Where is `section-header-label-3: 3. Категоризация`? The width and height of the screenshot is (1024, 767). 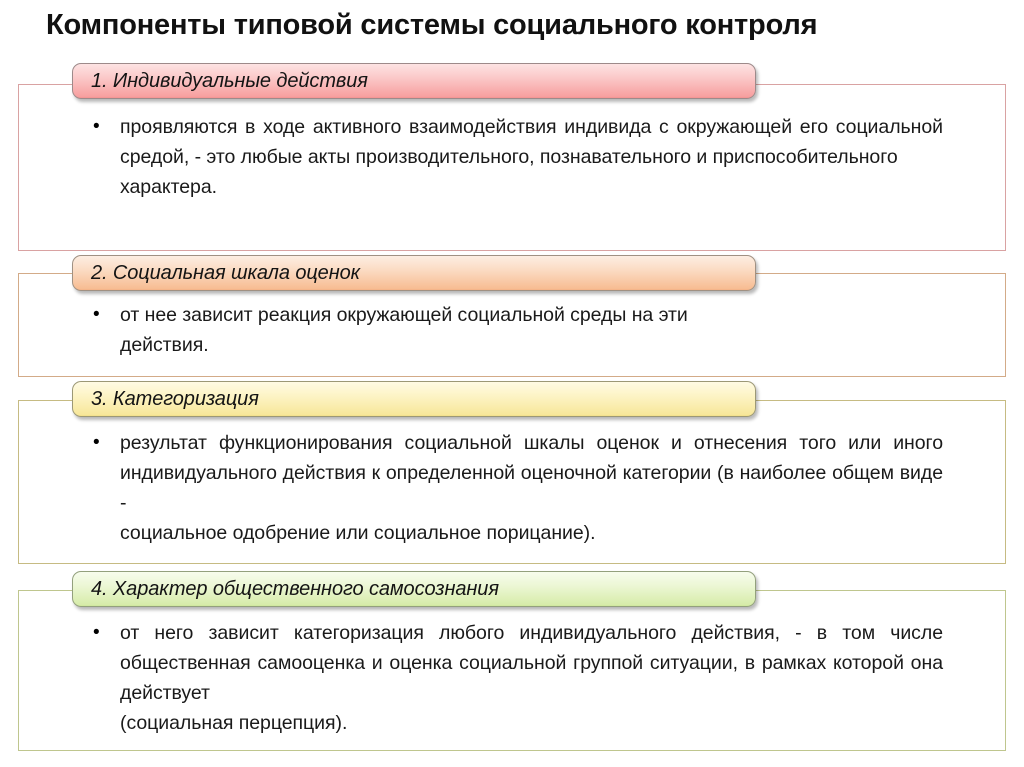
section-header-label-3: 3. Категоризация is located at coordinates (175, 398).